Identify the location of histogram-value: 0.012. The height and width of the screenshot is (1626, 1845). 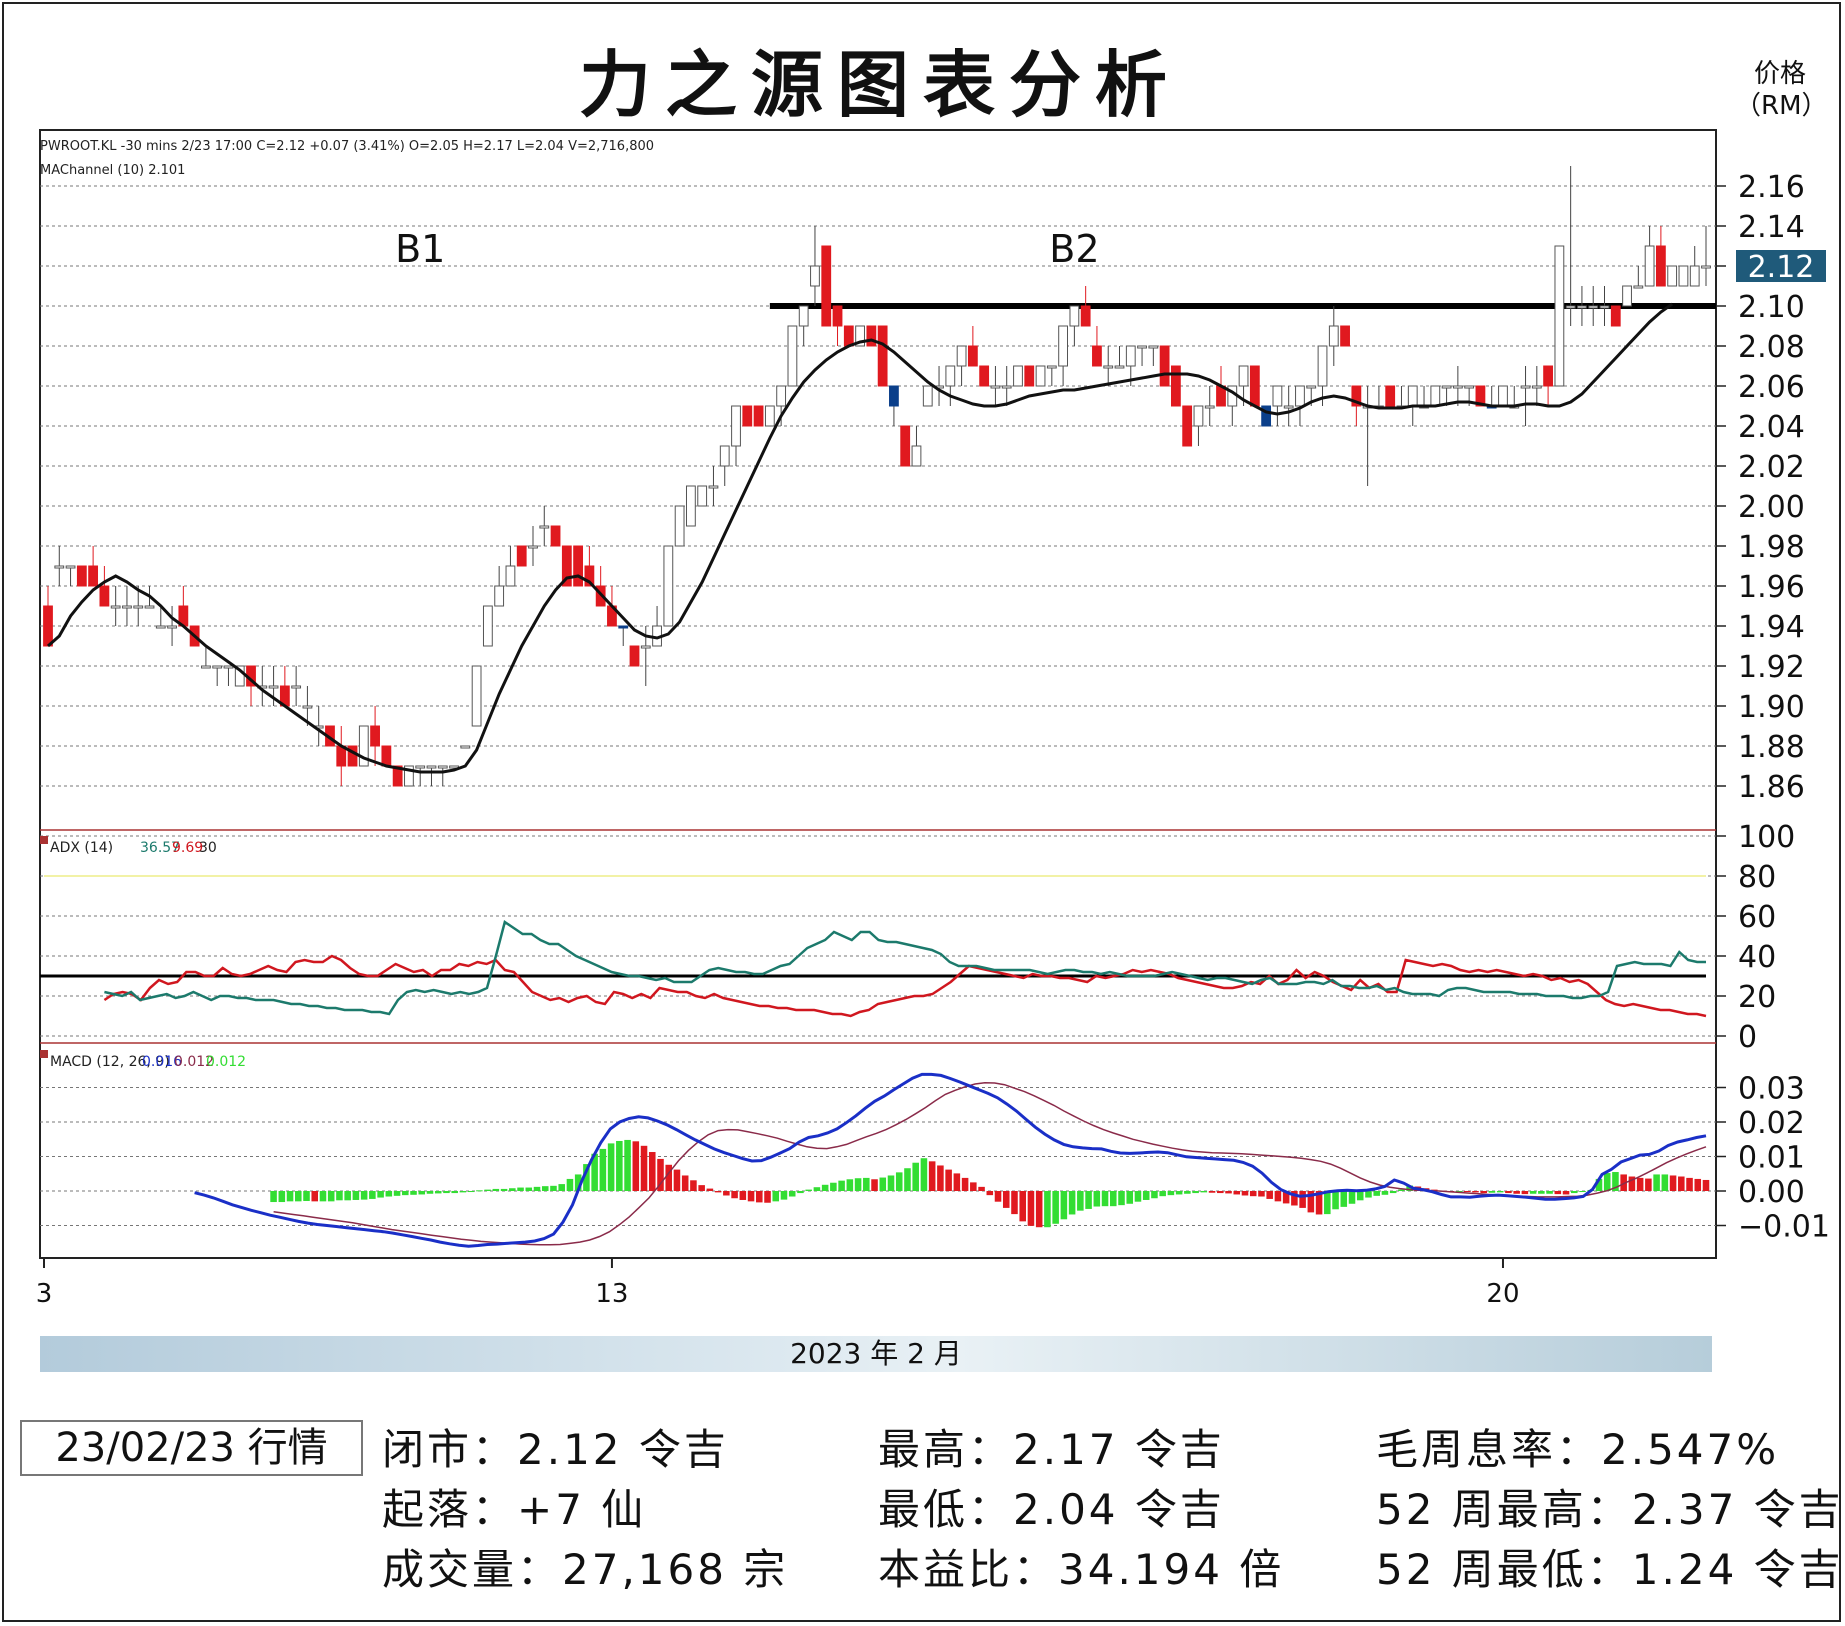
(226, 1062).